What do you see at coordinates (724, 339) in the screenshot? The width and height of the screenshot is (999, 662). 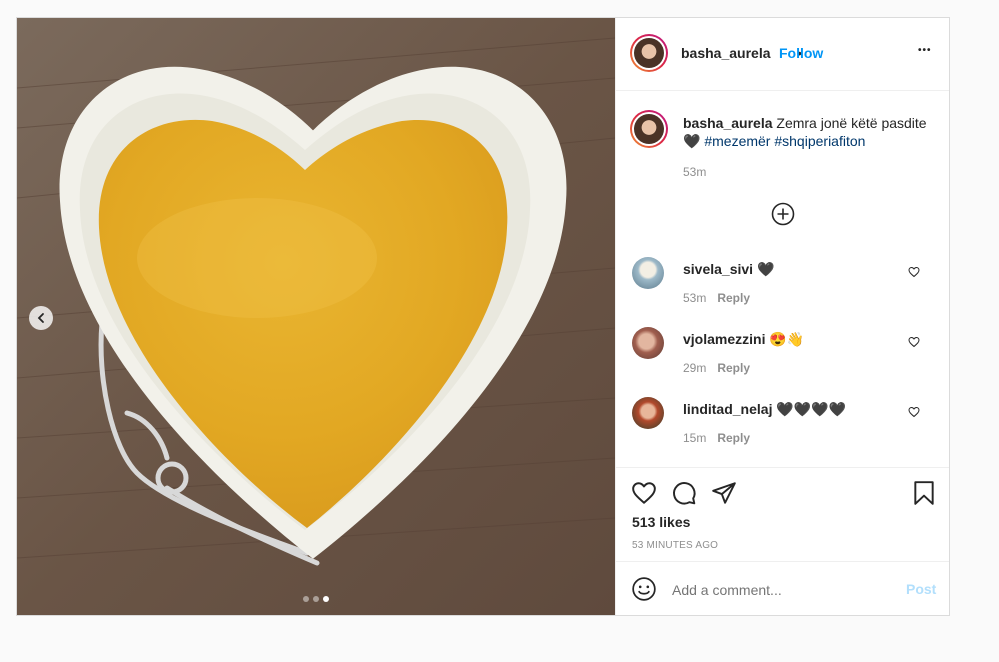 I see `commenter-username: vjolamezzini` at bounding box center [724, 339].